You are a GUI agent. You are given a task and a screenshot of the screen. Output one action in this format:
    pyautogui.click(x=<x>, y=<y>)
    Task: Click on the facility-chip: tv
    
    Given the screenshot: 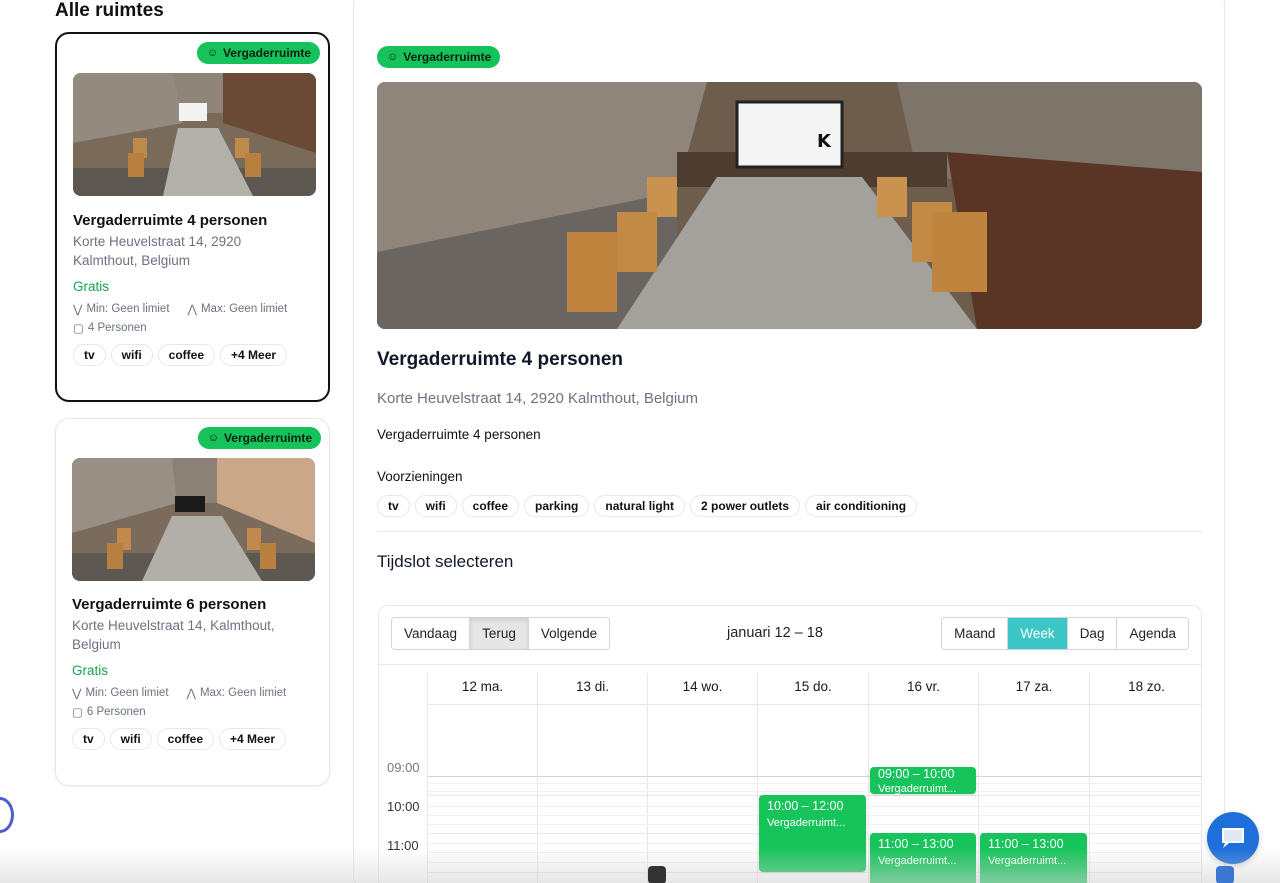 What is the action you would take?
    pyautogui.click(x=393, y=506)
    